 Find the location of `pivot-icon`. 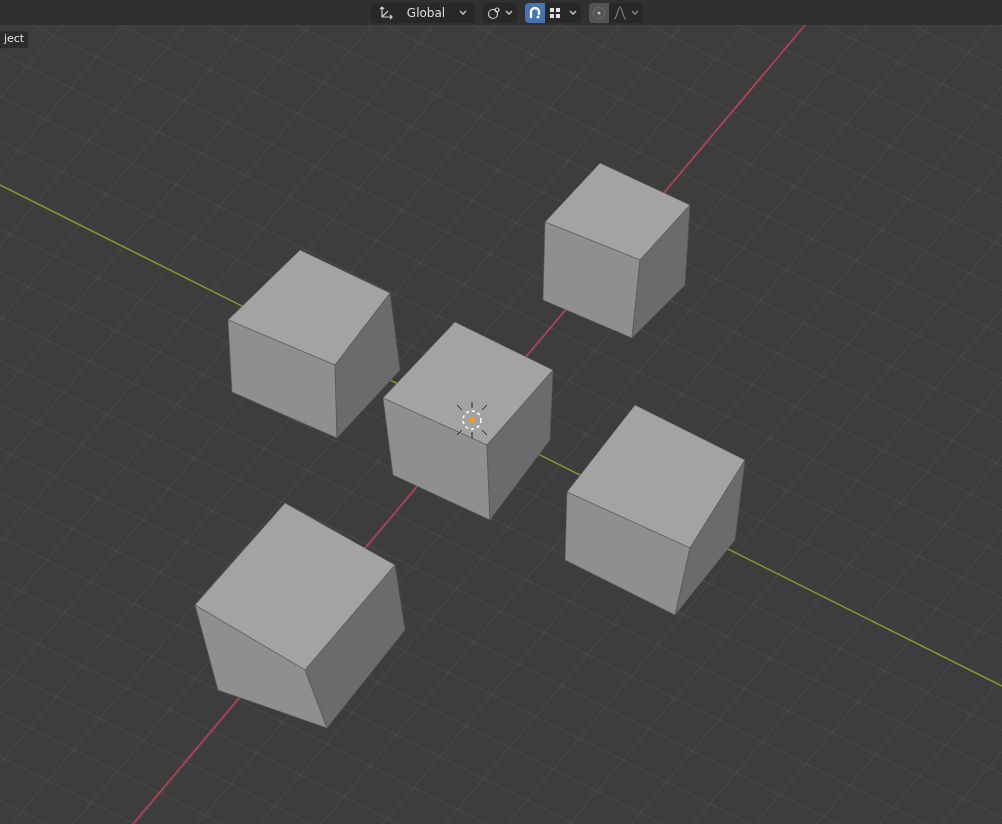

pivot-icon is located at coordinates (494, 12).